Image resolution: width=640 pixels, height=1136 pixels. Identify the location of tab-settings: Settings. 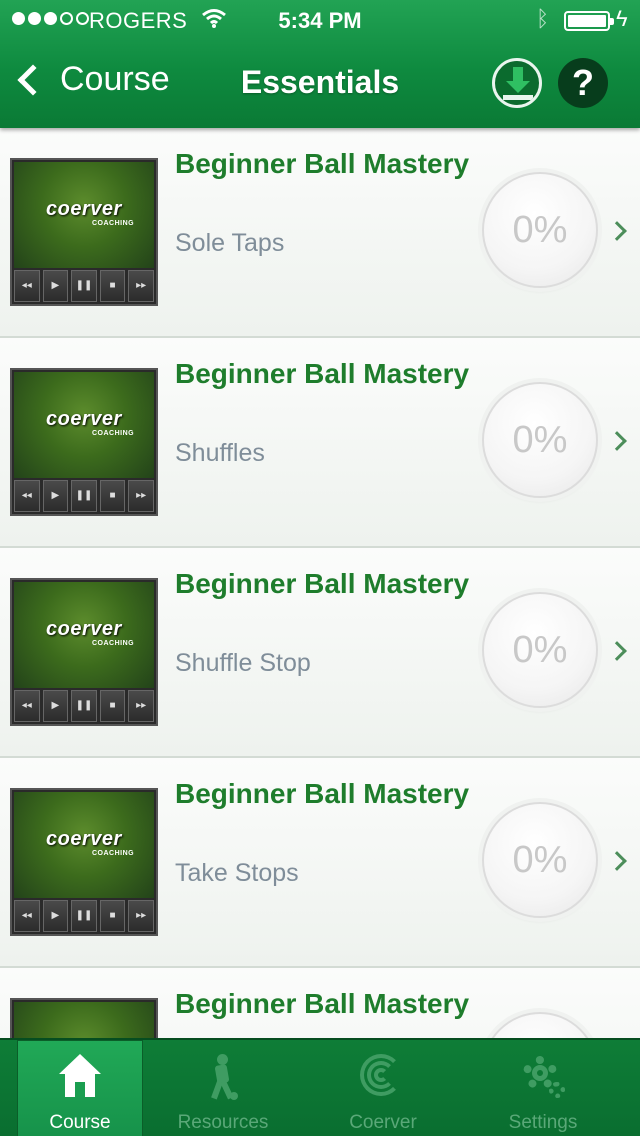
(543, 1088).